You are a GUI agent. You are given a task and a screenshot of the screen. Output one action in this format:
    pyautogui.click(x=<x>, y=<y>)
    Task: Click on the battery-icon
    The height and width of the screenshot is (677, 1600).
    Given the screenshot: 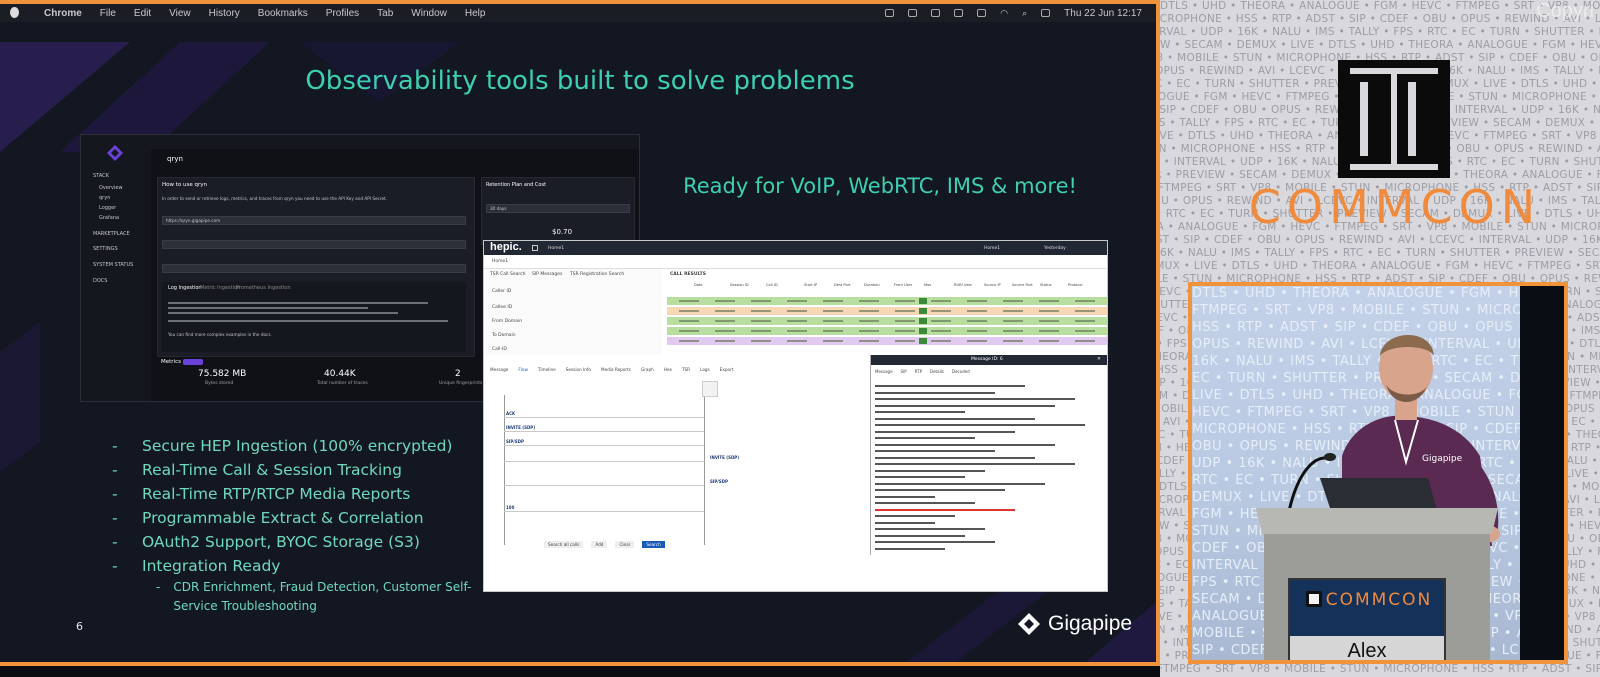 What is the action you would take?
    pyautogui.click(x=982, y=13)
    